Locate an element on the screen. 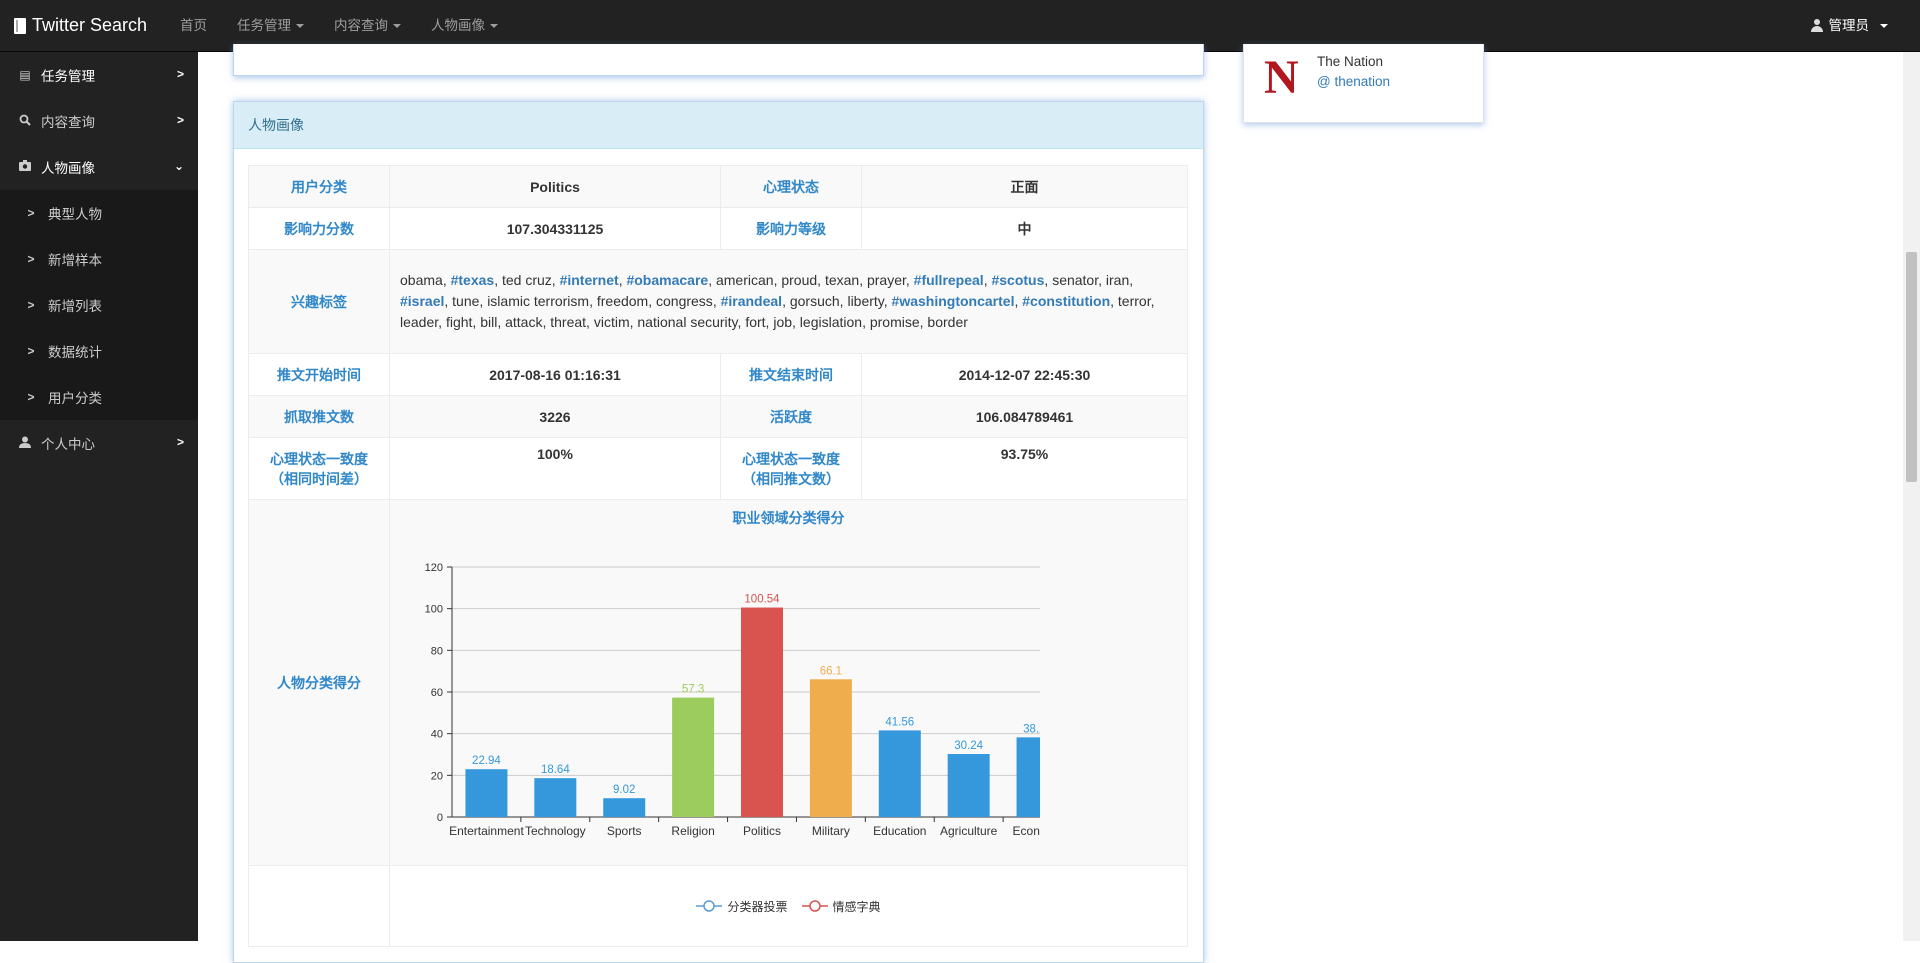 This screenshot has height=963, width=1920. mental-state-label: 心理状态 is located at coordinates (791, 186).